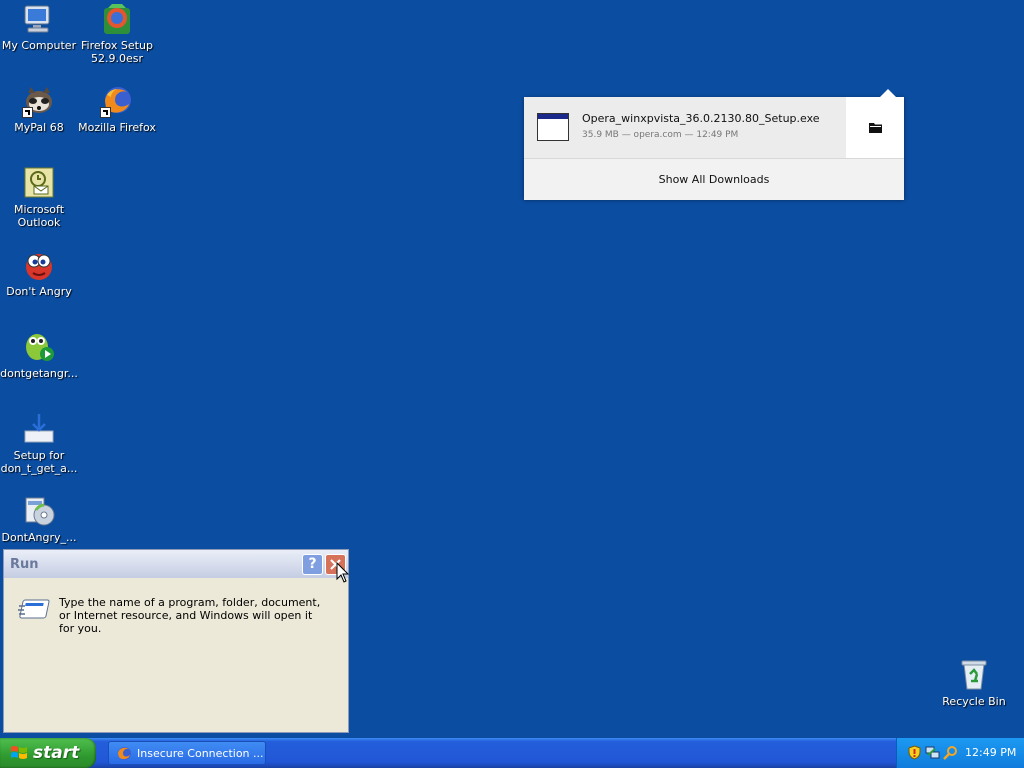 The height and width of the screenshot is (768, 1024). Describe the element at coordinates (39, 19) in the screenshot. I see `computer-icon` at that location.